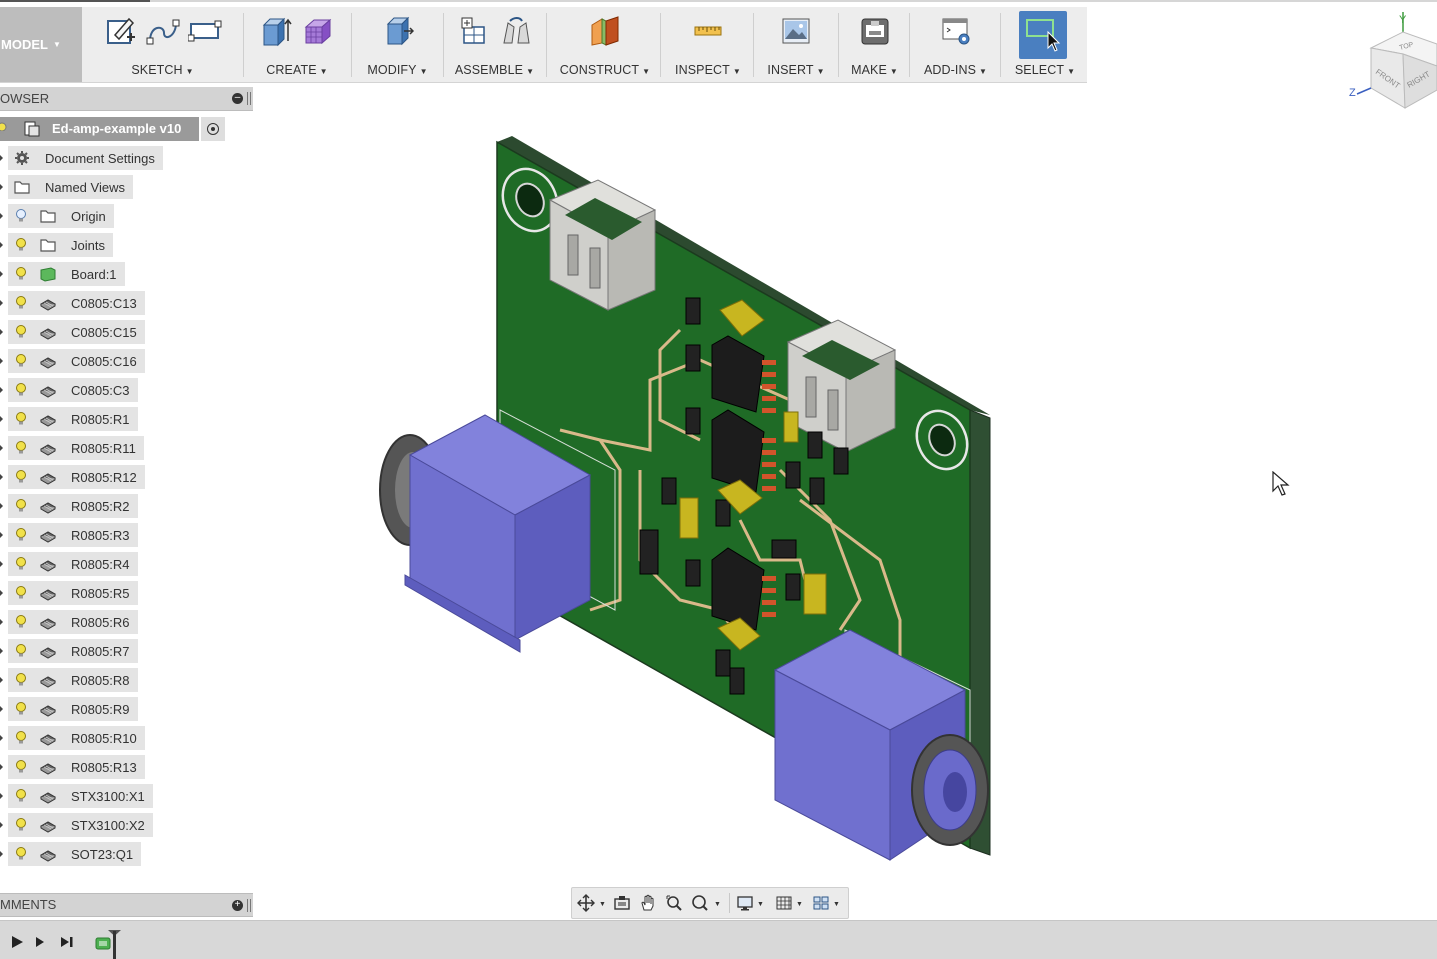  Describe the element at coordinates (213, 129) in the screenshot. I see `activate-radio` at that location.